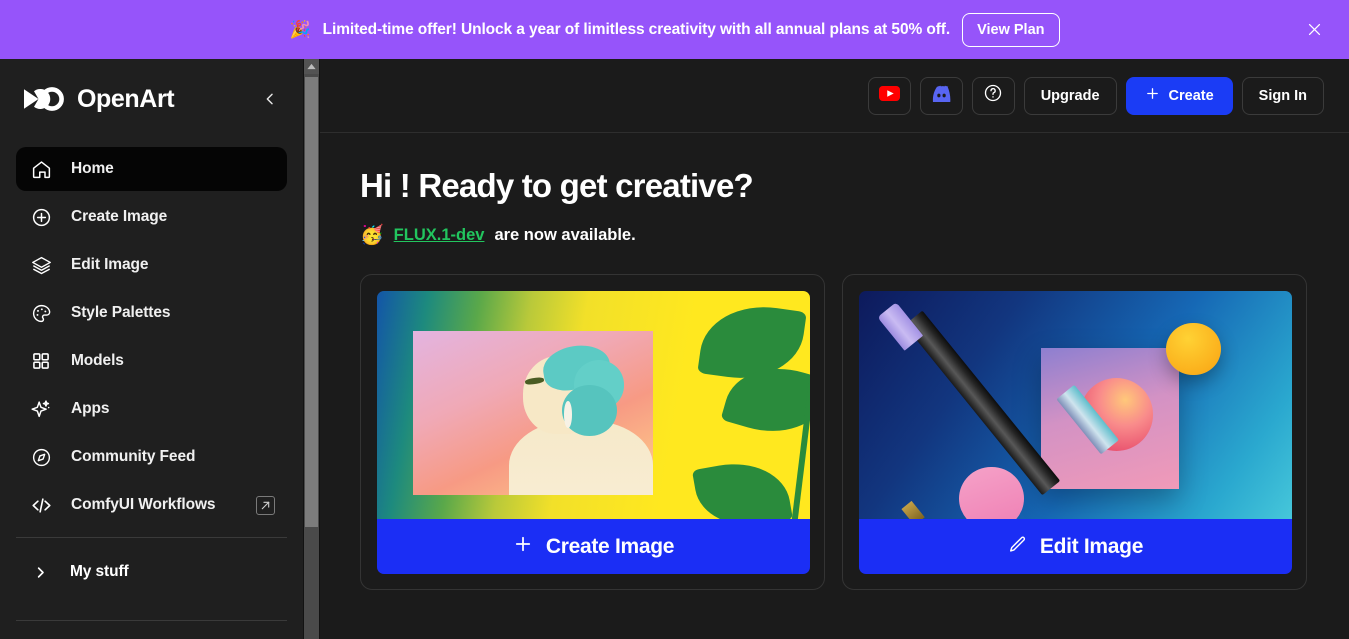 This screenshot has height=639, width=1349. I want to click on sidebar-item-comfyui-workflows: ComfyUI Workflows, so click(151, 505).